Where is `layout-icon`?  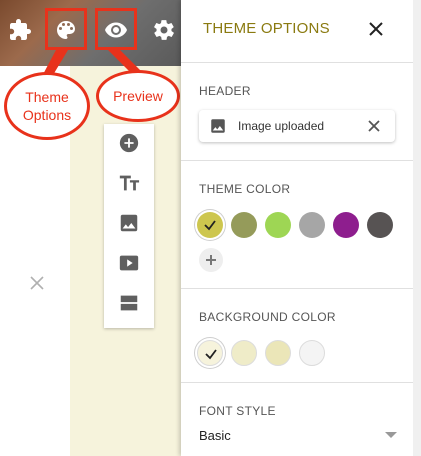 layout-icon is located at coordinates (129, 303).